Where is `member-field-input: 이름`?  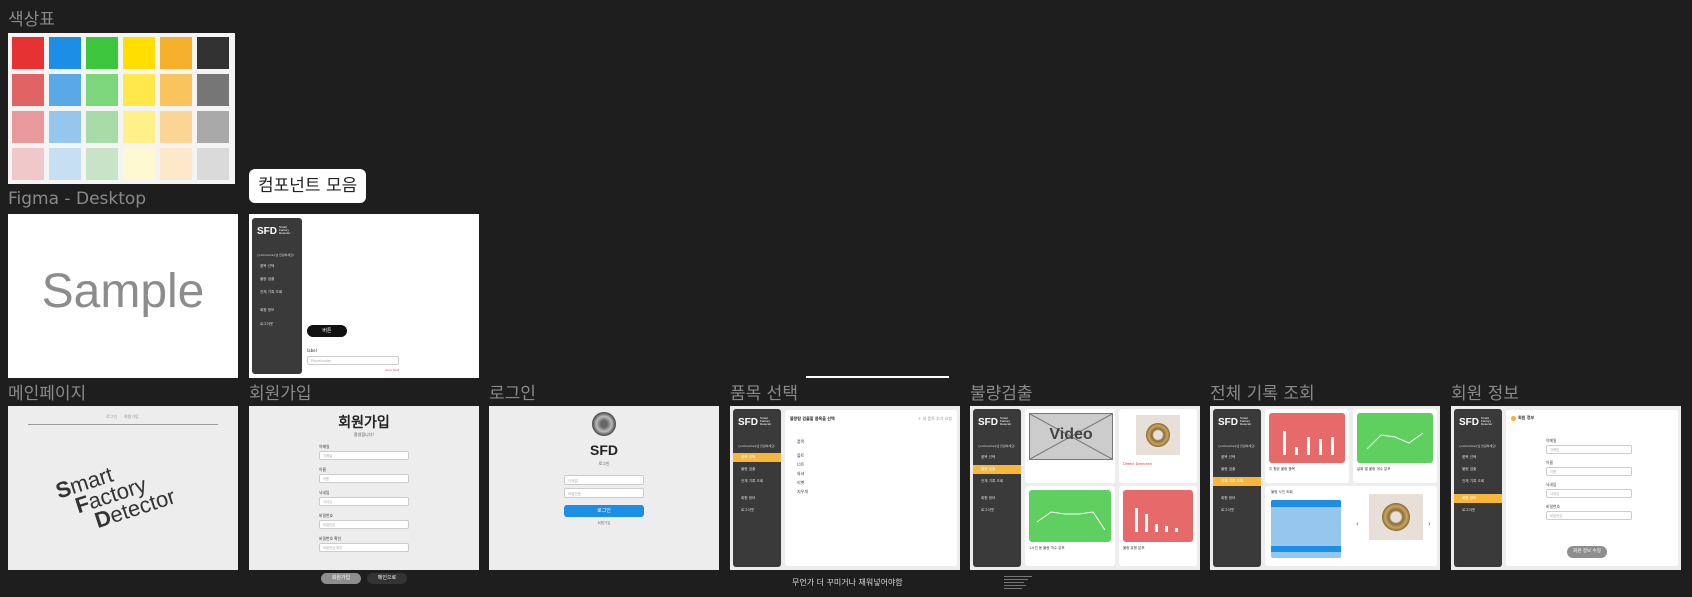
member-field-input: 이름 is located at coordinates (1589, 471).